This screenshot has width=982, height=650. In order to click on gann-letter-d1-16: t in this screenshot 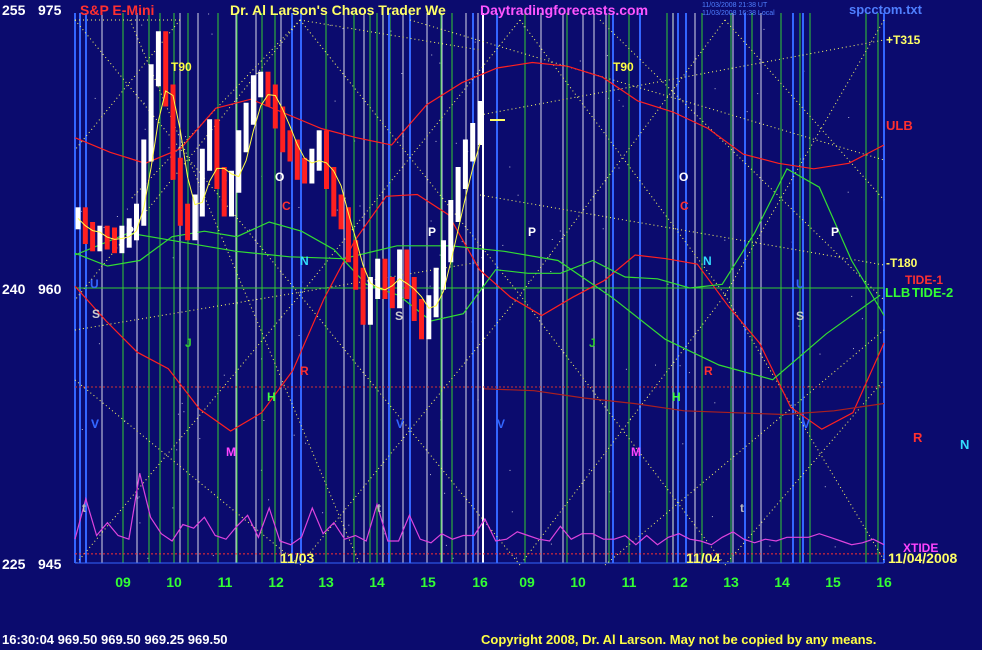, I will do `click(379, 508)`.